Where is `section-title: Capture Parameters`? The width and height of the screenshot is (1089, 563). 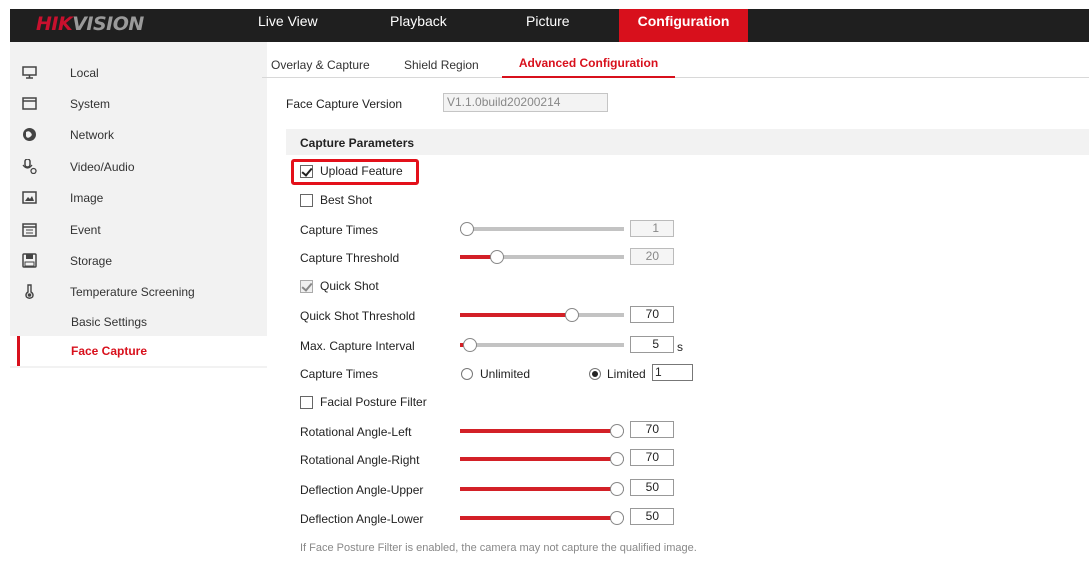 section-title: Capture Parameters is located at coordinates (357, 143).